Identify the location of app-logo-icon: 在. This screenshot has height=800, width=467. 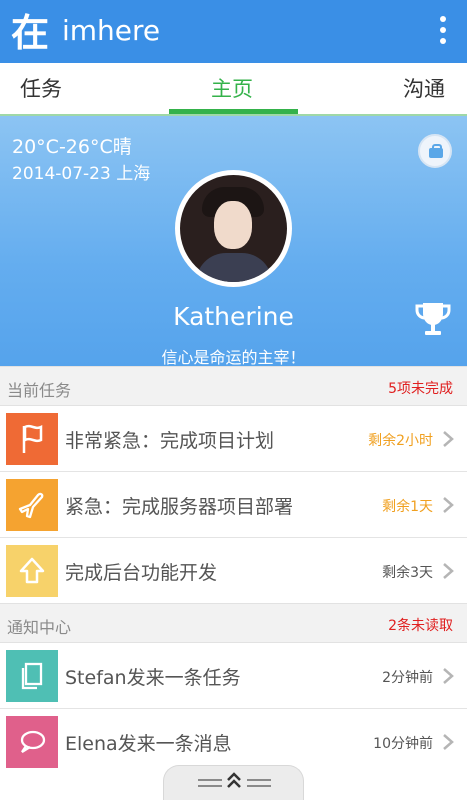
(30, 32).